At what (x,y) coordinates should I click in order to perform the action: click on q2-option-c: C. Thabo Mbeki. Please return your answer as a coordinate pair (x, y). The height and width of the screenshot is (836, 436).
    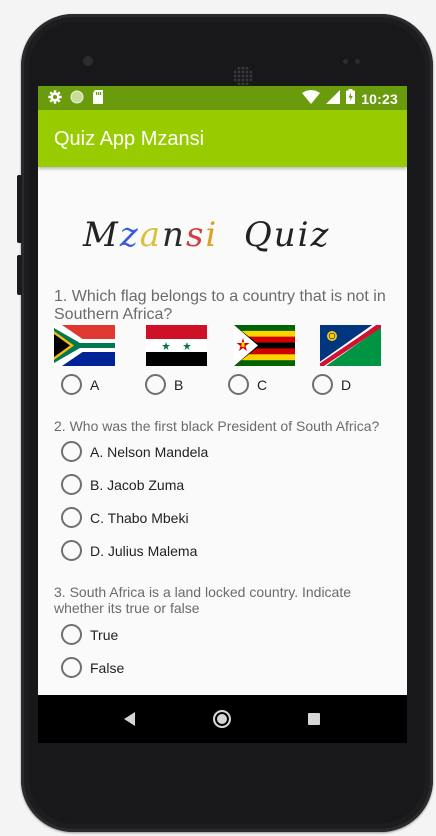
    Looking at the image, I should click on (125, 517).